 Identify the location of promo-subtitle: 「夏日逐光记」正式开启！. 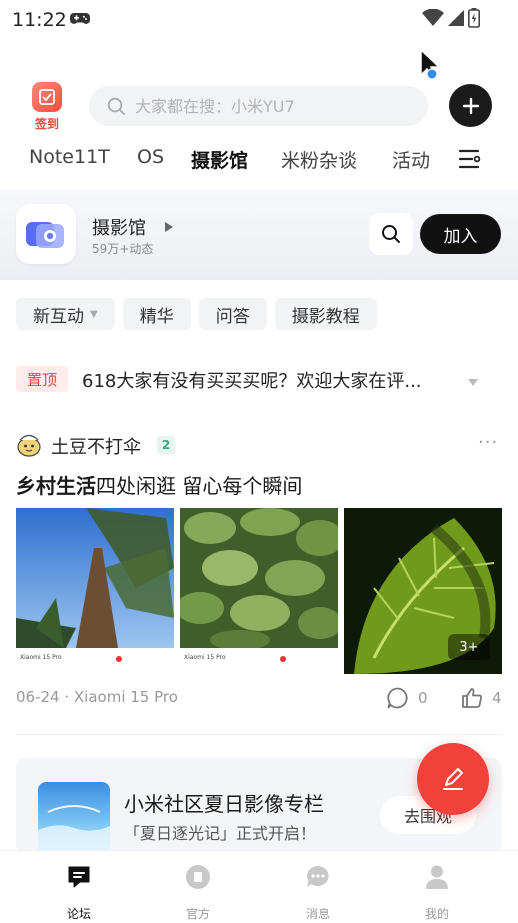
(220, 833).